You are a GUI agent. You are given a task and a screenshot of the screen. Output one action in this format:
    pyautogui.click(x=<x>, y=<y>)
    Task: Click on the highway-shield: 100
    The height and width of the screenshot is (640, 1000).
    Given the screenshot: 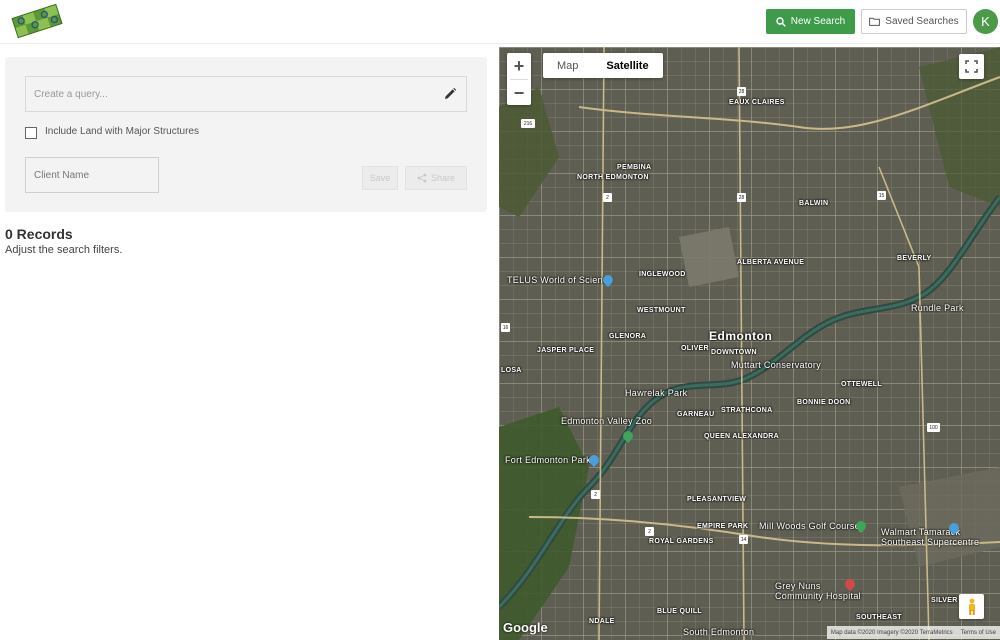 What is the action you would take?
    pyautogui.click(x=933, y=427)
    